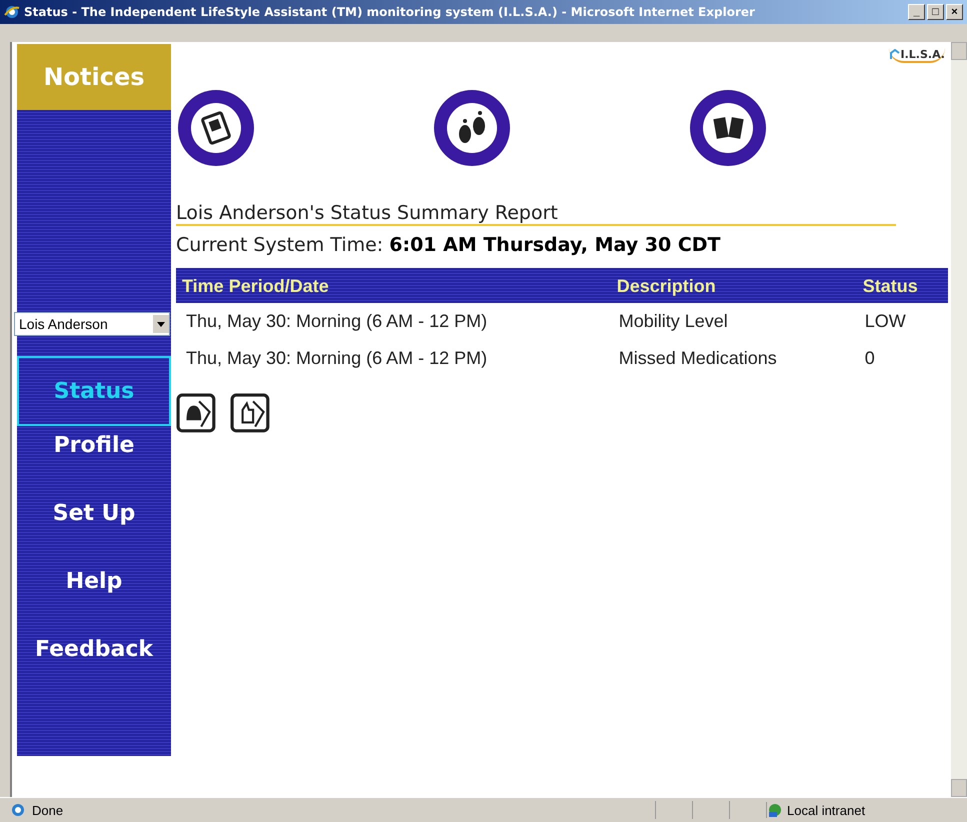 Image resolution: width=967 pixels, height=822 pixels. What do you see at coordinates (94, 391) in the screenshot?
I see `nav-link: Status` at bounding box center [94, 391].